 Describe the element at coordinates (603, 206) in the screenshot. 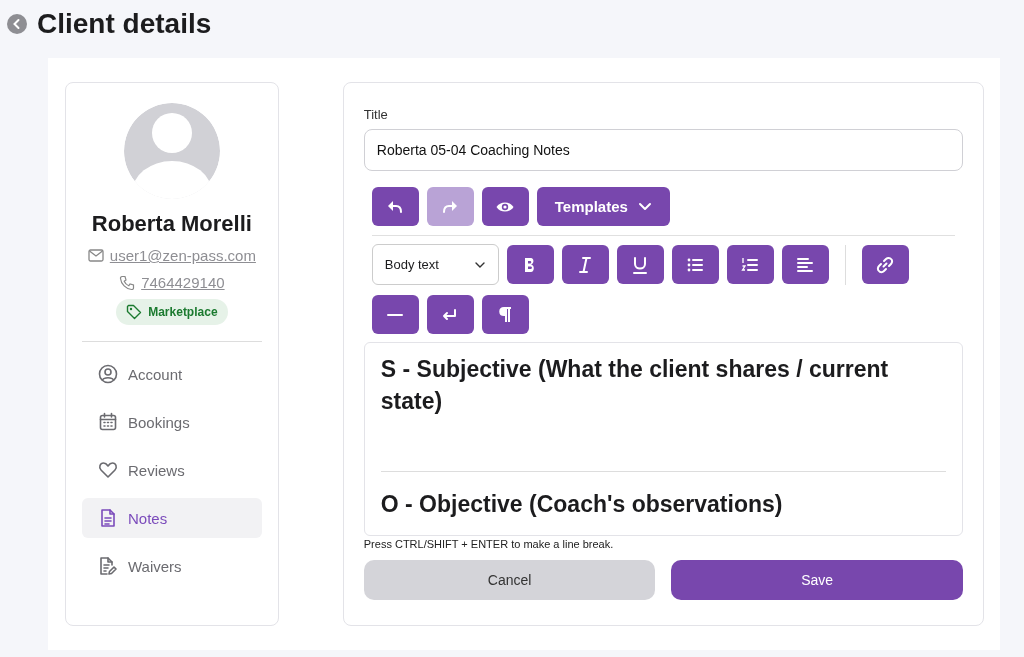

I see `templates-button: Templates` at that location.